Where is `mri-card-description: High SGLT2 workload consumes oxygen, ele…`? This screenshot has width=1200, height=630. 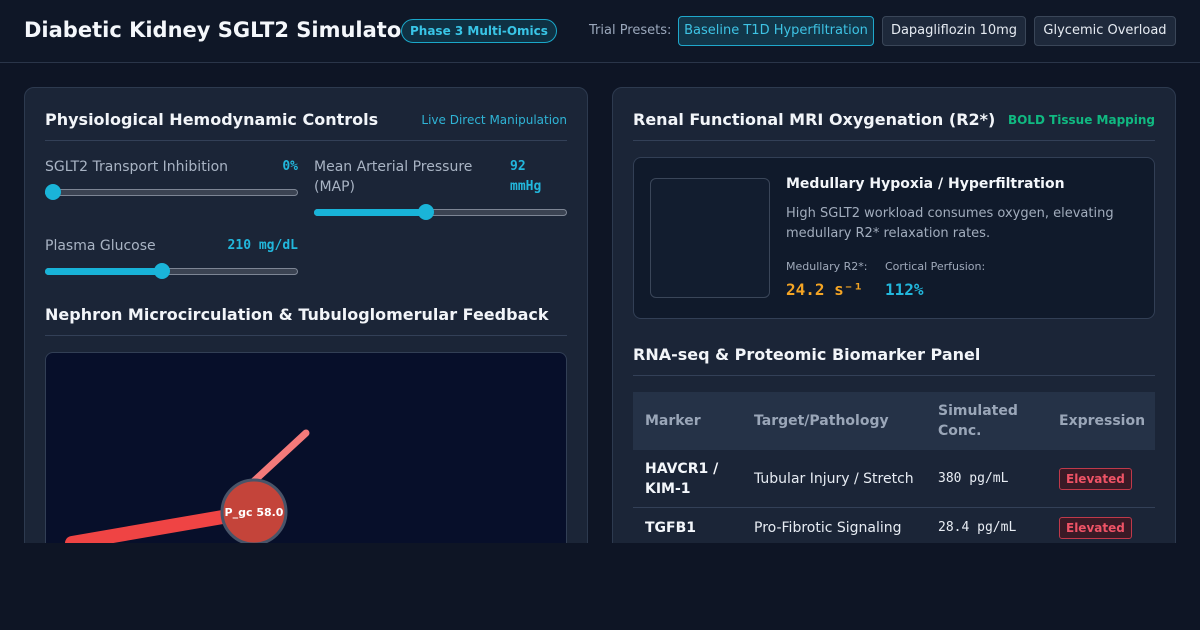
mri-card-description: High SGLT2 workload consumes oxygen, ele… is located at coordinates (950, 223).